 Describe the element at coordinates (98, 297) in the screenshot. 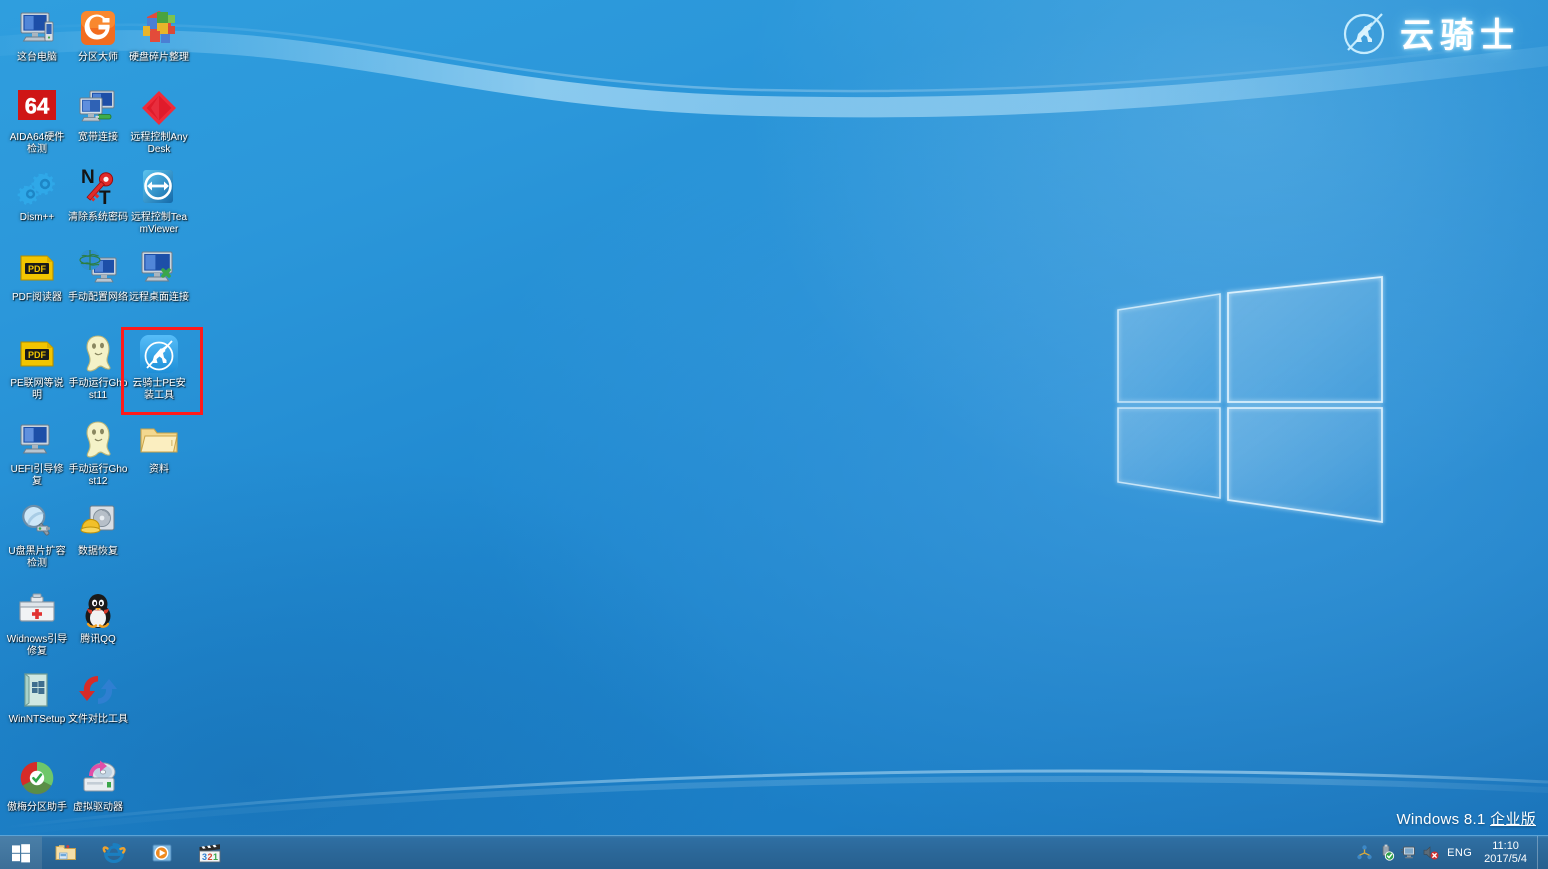

I see `desktop-icon-label: 手动配置网络` at that location.